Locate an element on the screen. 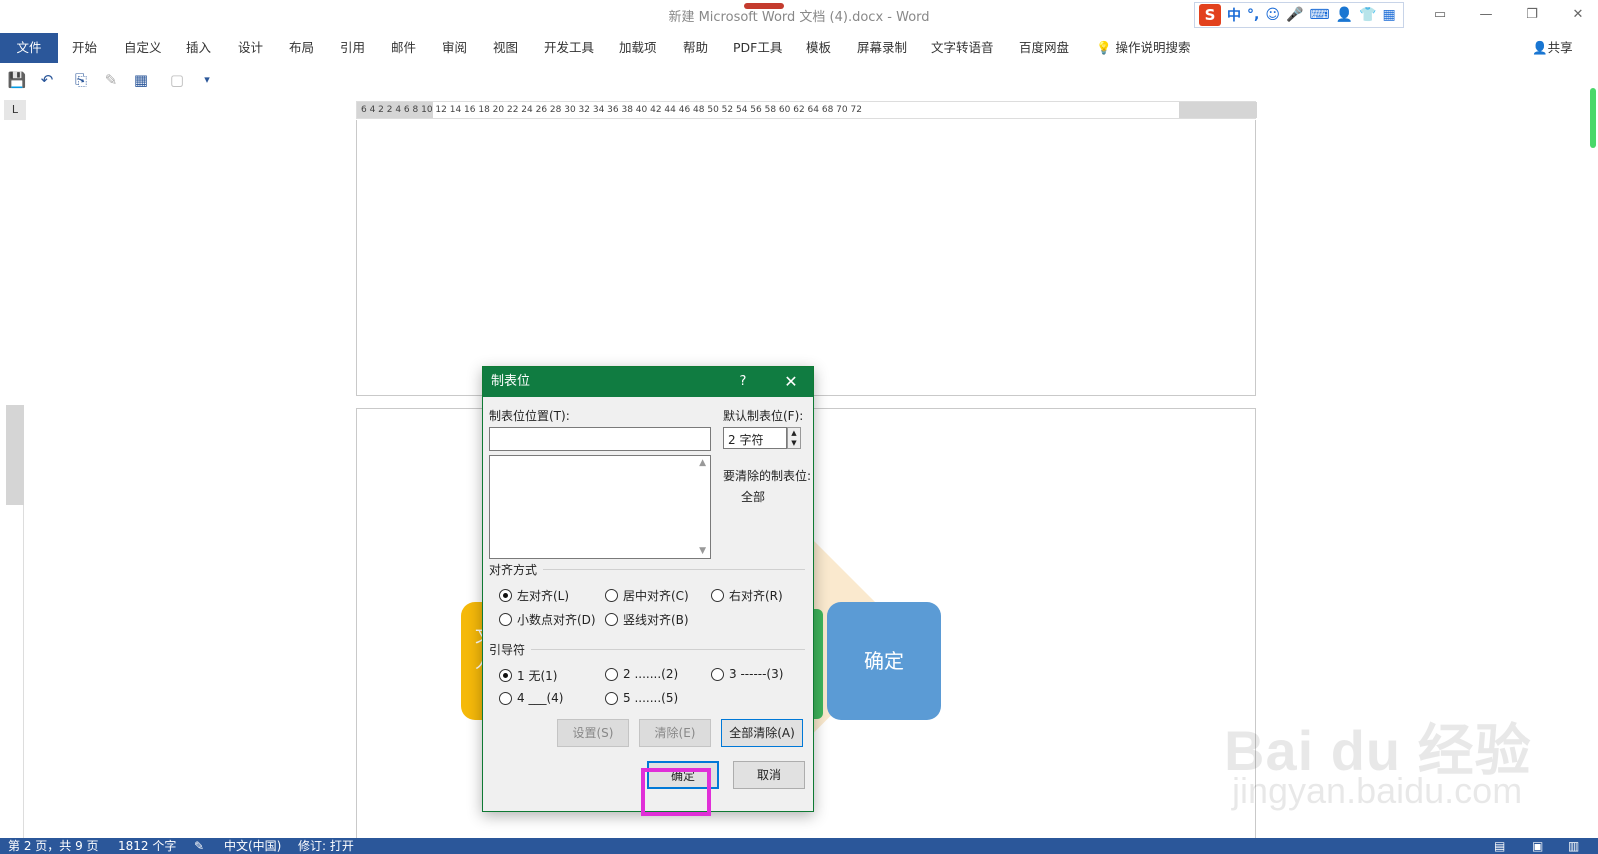 The image size is (1598, 854). baidu-watermark-url: jingyan.baidu.com is located at coordinates (1377, 790).